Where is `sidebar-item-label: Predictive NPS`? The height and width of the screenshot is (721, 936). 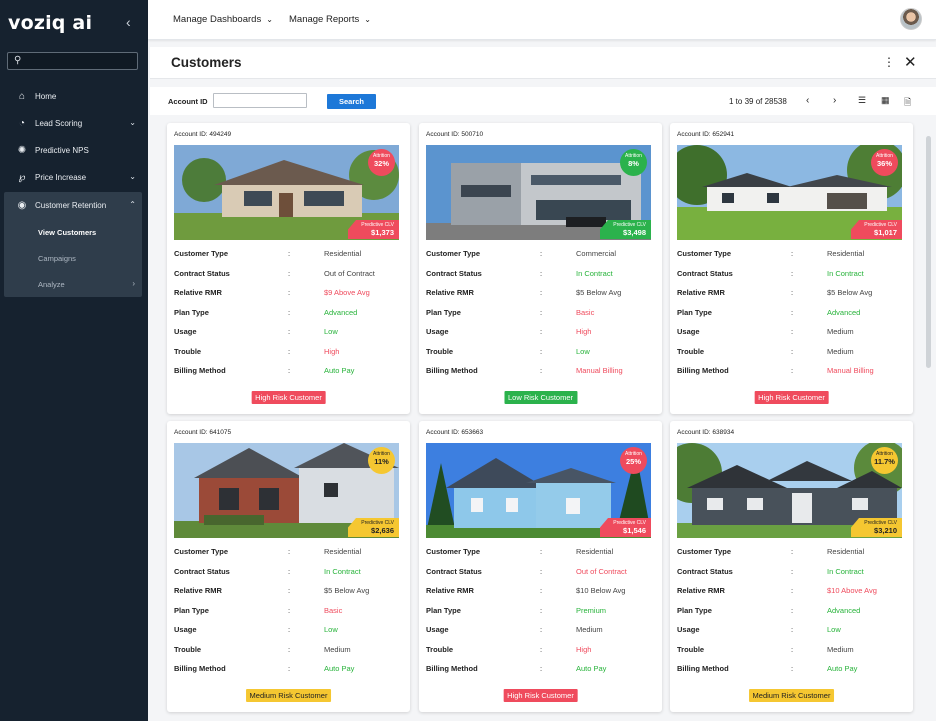
sidebar-item-label: Predictive NPS is located at coordinates (62, 150).